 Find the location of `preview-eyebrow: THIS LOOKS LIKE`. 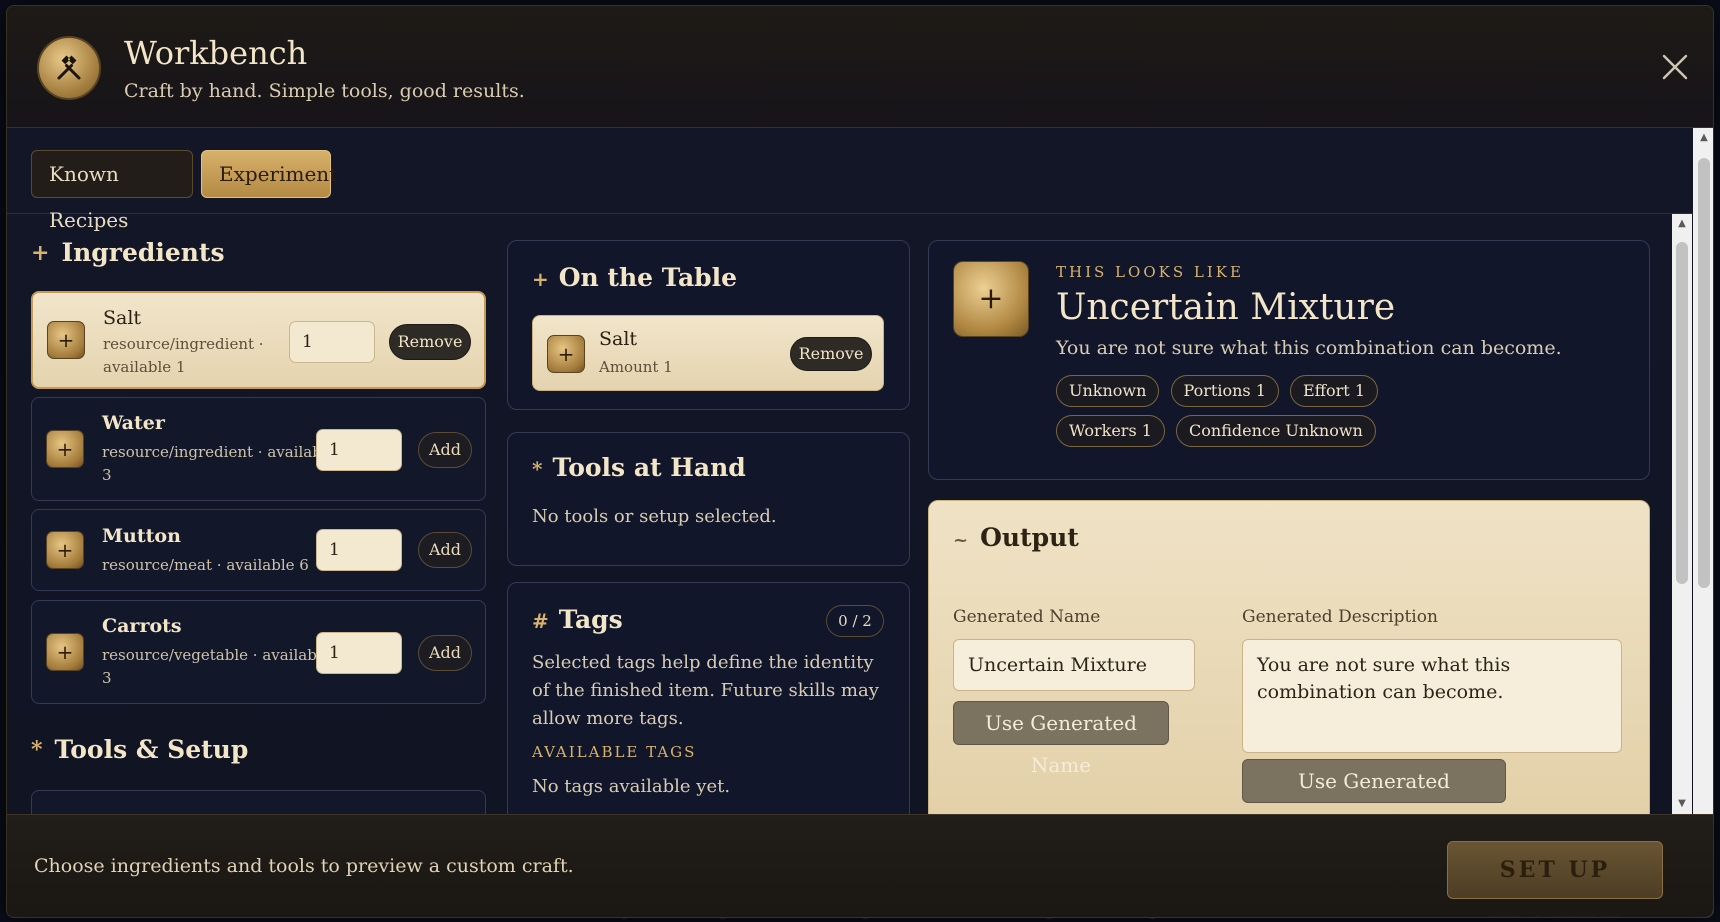

preview-eyebrow: THIS LOOKS LIKE is located at coordinates (1150, 272).